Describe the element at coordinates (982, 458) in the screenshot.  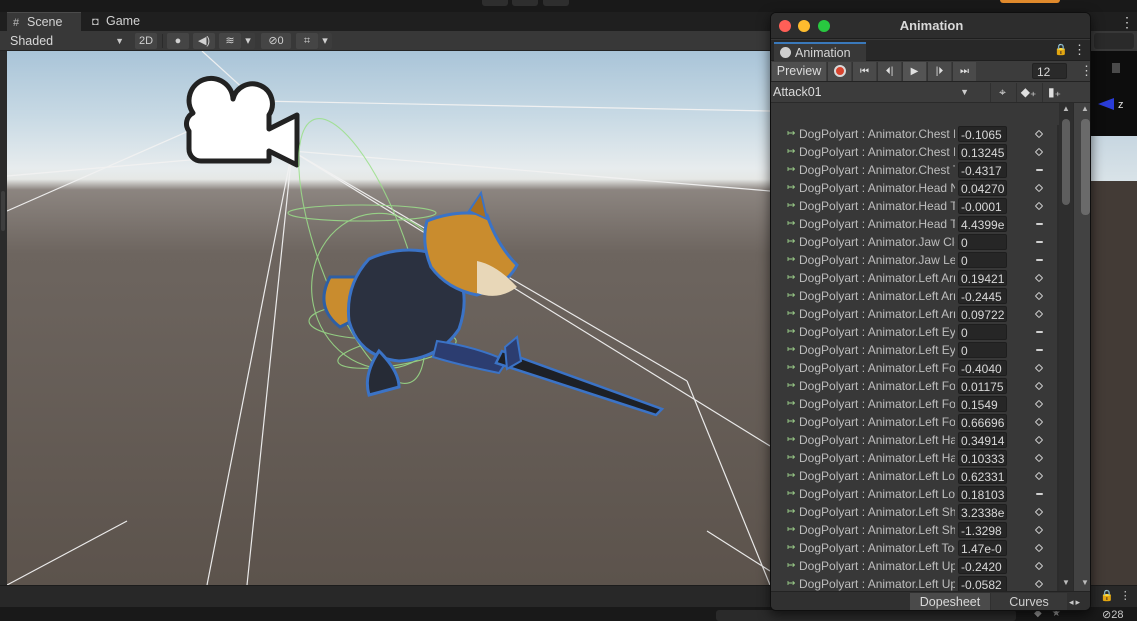
I see `property-value-field: 0.10333` at that location.